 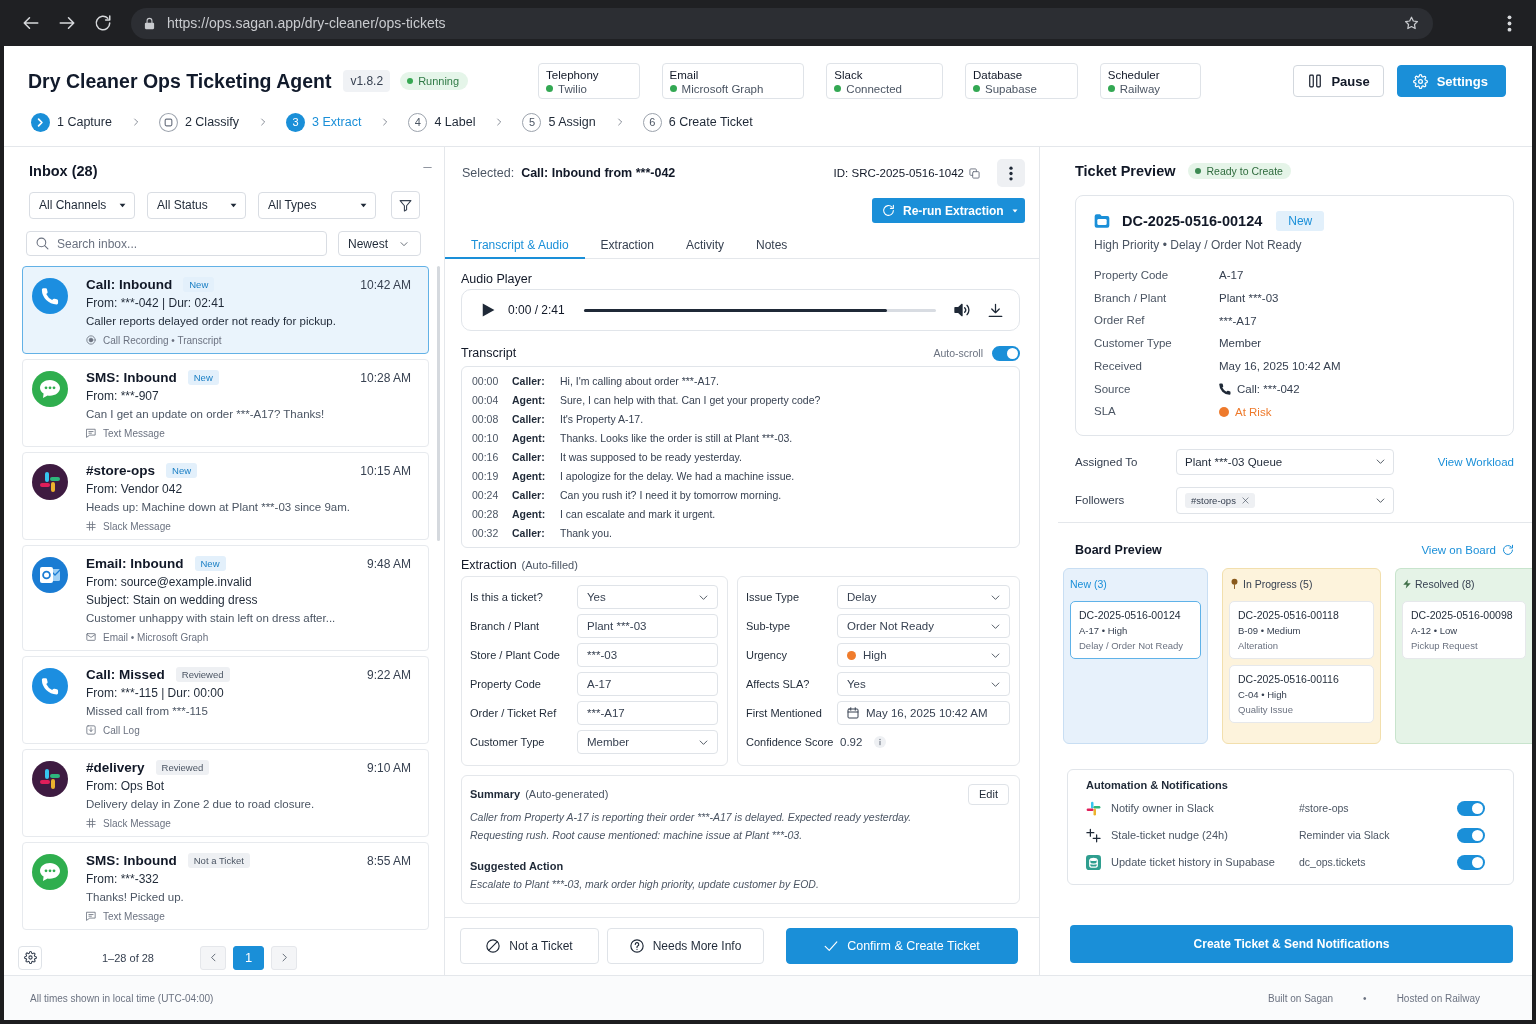 What do you see at coordinates (263, 122) in the screenshot?
I see `chevron-right-icon` at bounding box center [263, 122].